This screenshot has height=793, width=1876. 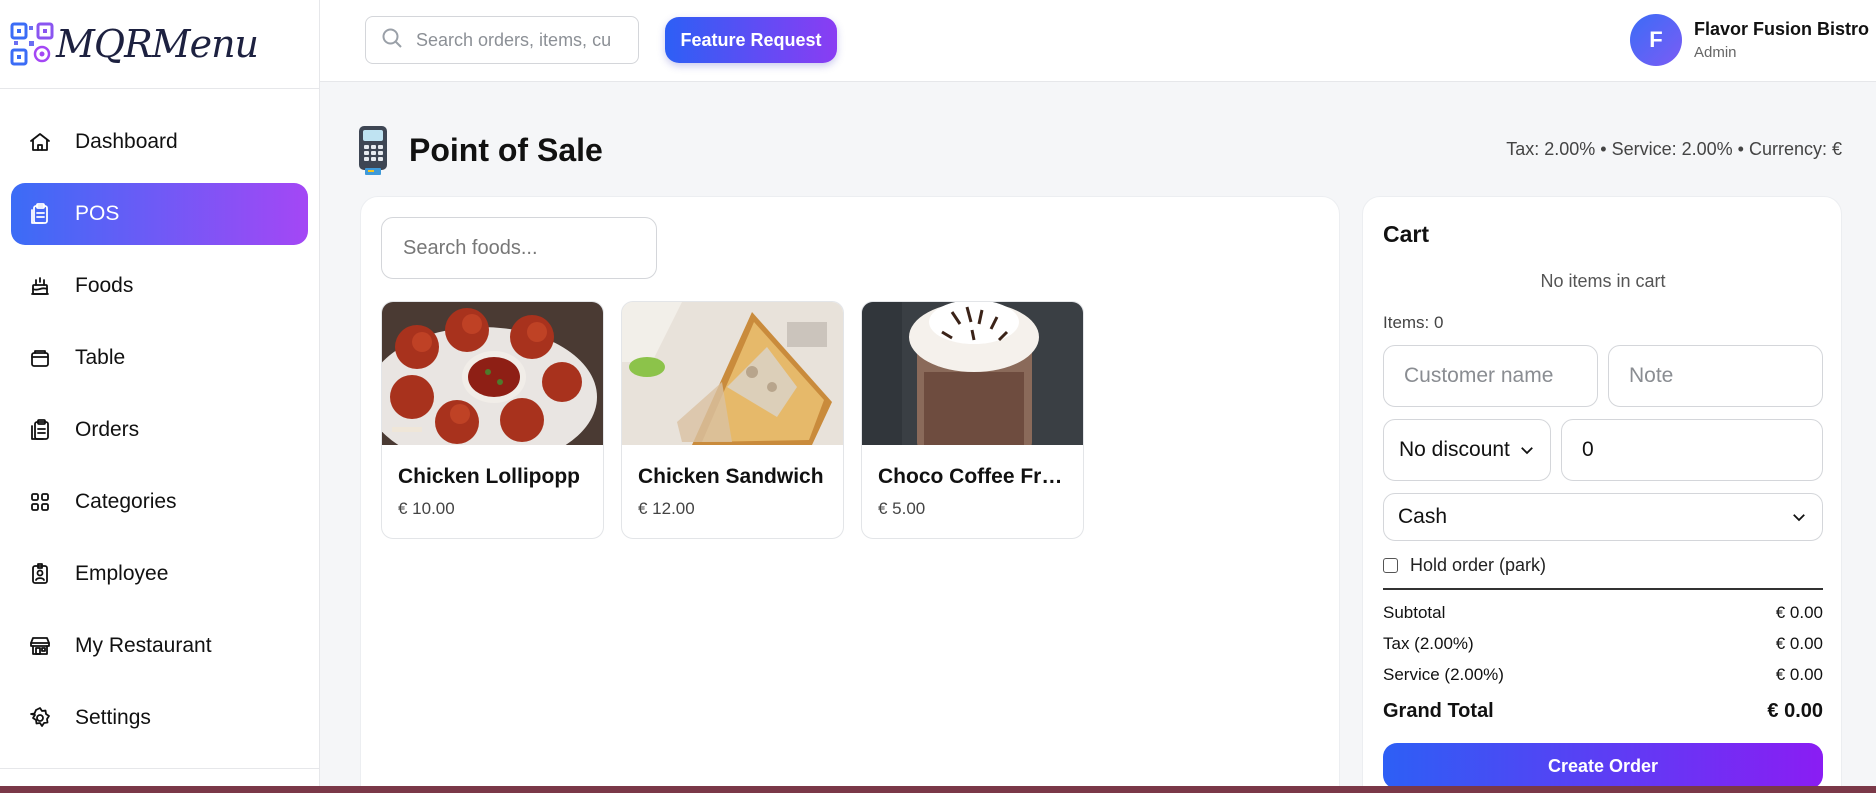 I want to click on hold-order-label: Hold order (park), so click(x=1478, y=565).